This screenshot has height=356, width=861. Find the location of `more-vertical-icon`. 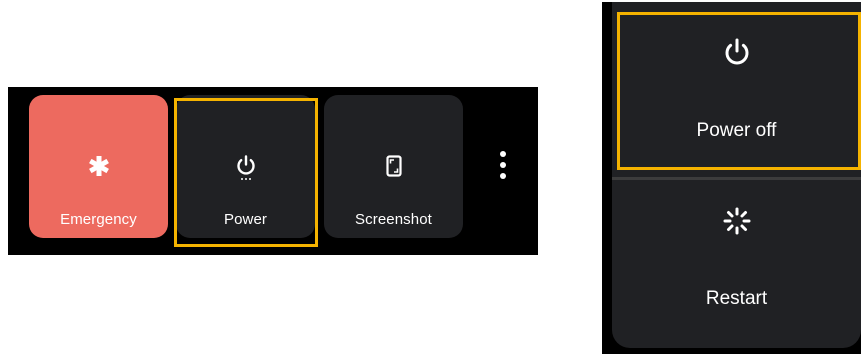

more-vertical-icon is located at coordinates (503, 165).